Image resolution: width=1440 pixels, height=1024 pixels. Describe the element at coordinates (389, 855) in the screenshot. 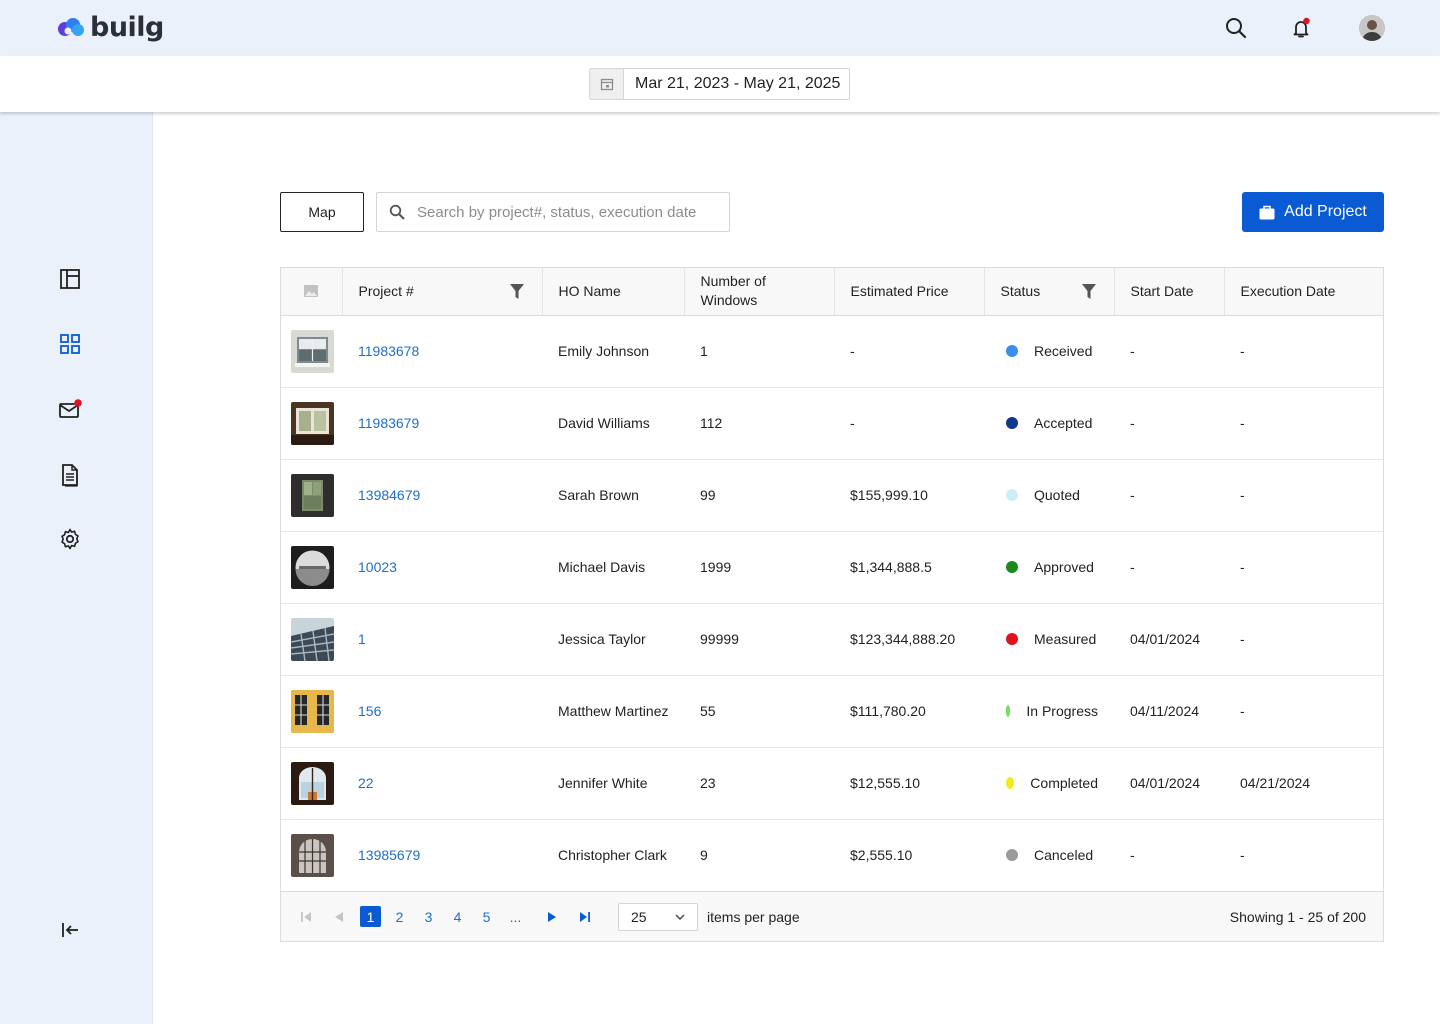

I see `project-link: 13985679` at that location.